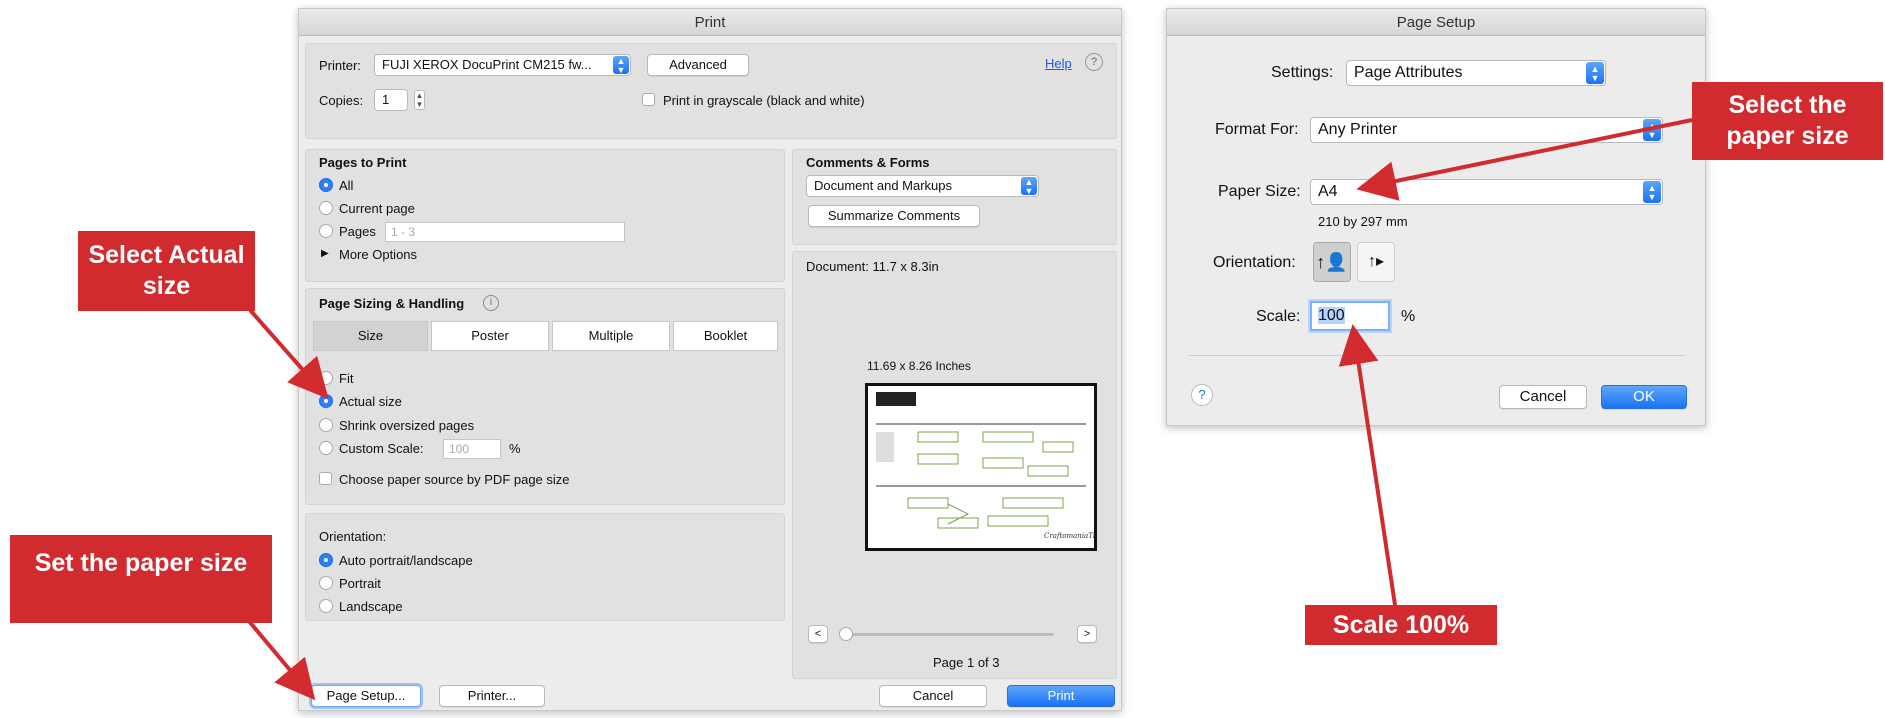  I want to click on paper-size-label: Paper Size:, so click(1259, 191).